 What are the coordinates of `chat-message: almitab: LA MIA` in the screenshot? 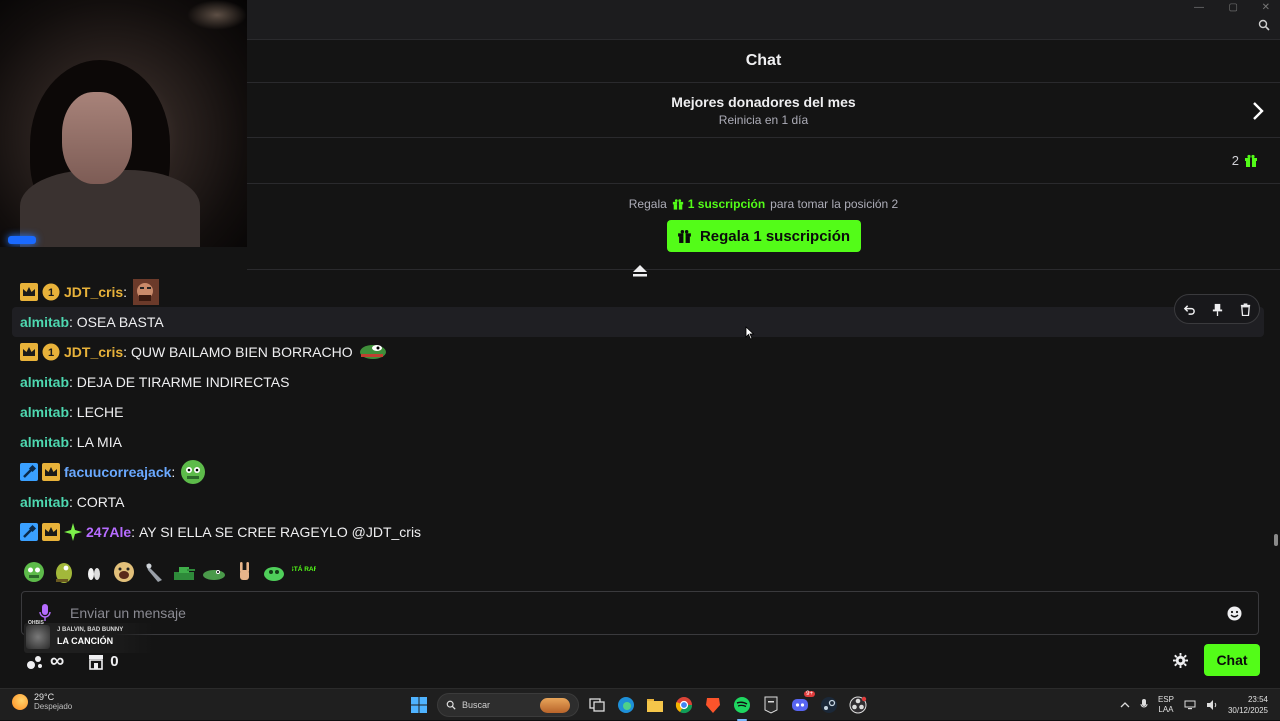 It's located at (638, 442).